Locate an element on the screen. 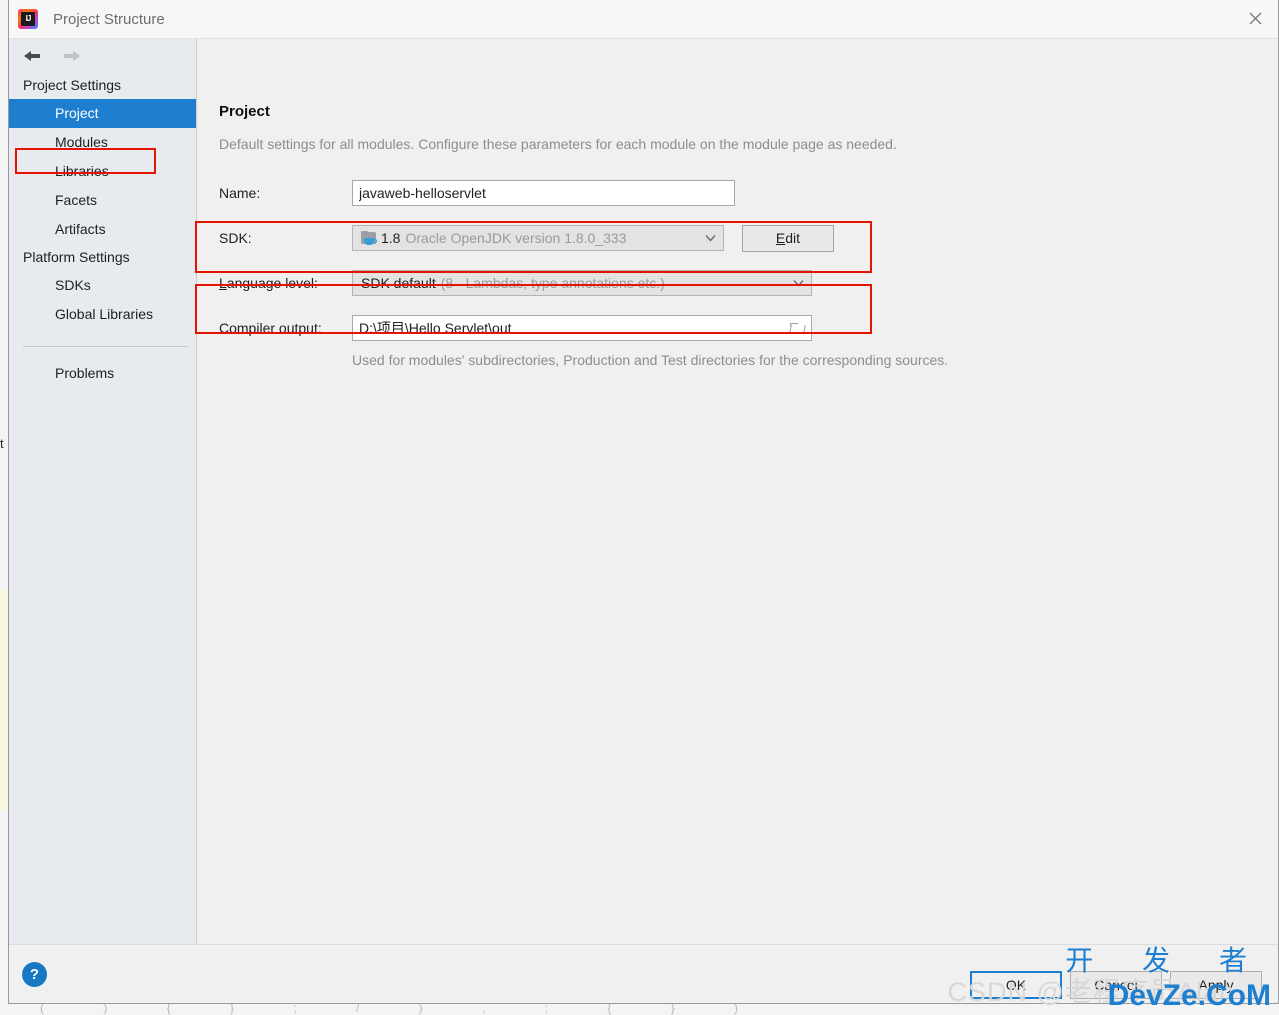 This screenshot has height=1015, width=1279. compiler-output-row: Compiler output: D:\项目\Hello Servlet\out is located at coordinates (748, 328).